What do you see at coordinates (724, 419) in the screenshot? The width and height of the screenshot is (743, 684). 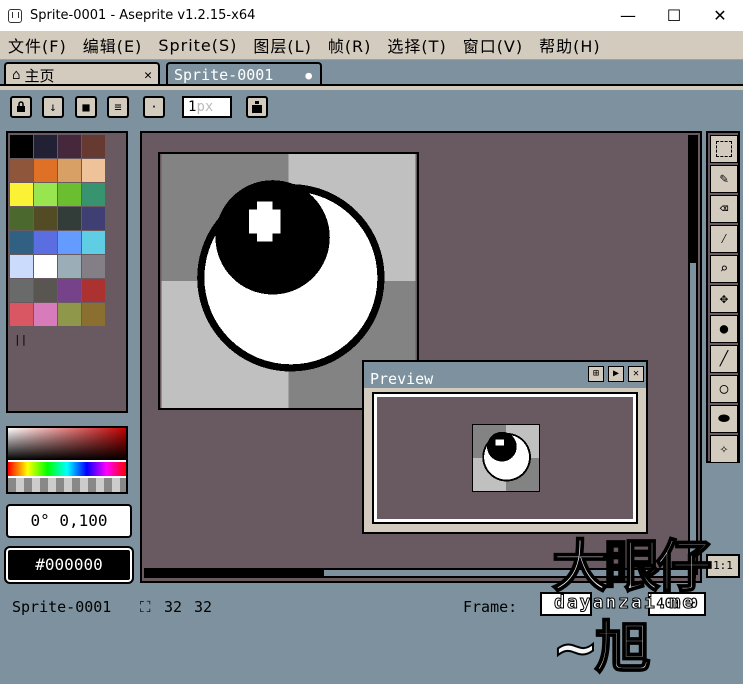 I see `contour-tool-icon: ⬬` at bounding box center [724, 419].